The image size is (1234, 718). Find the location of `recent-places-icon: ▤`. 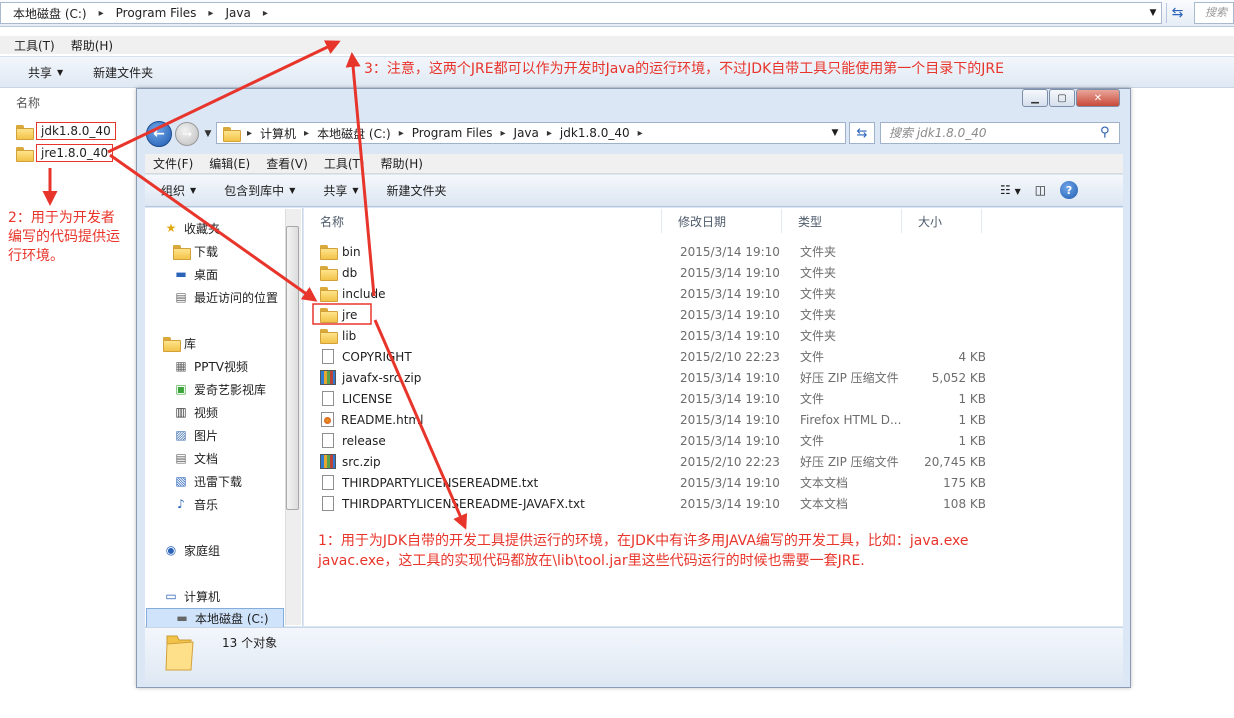

recent-places-icon: ▤ is located at coordinates (181, 297).